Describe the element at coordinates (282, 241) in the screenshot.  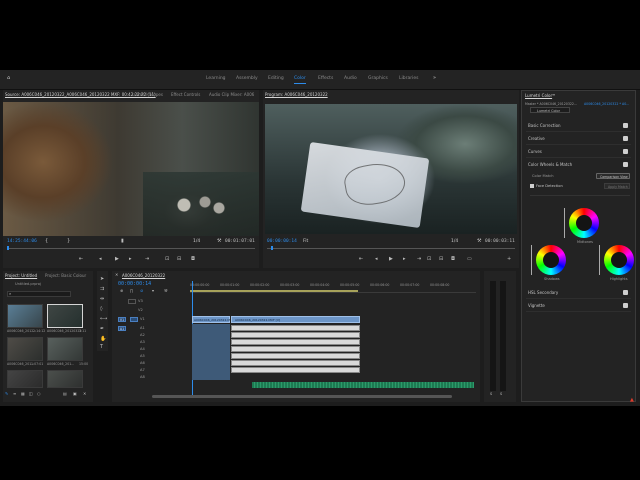
I see `program-timecode: 00:00:00:14` at that location.